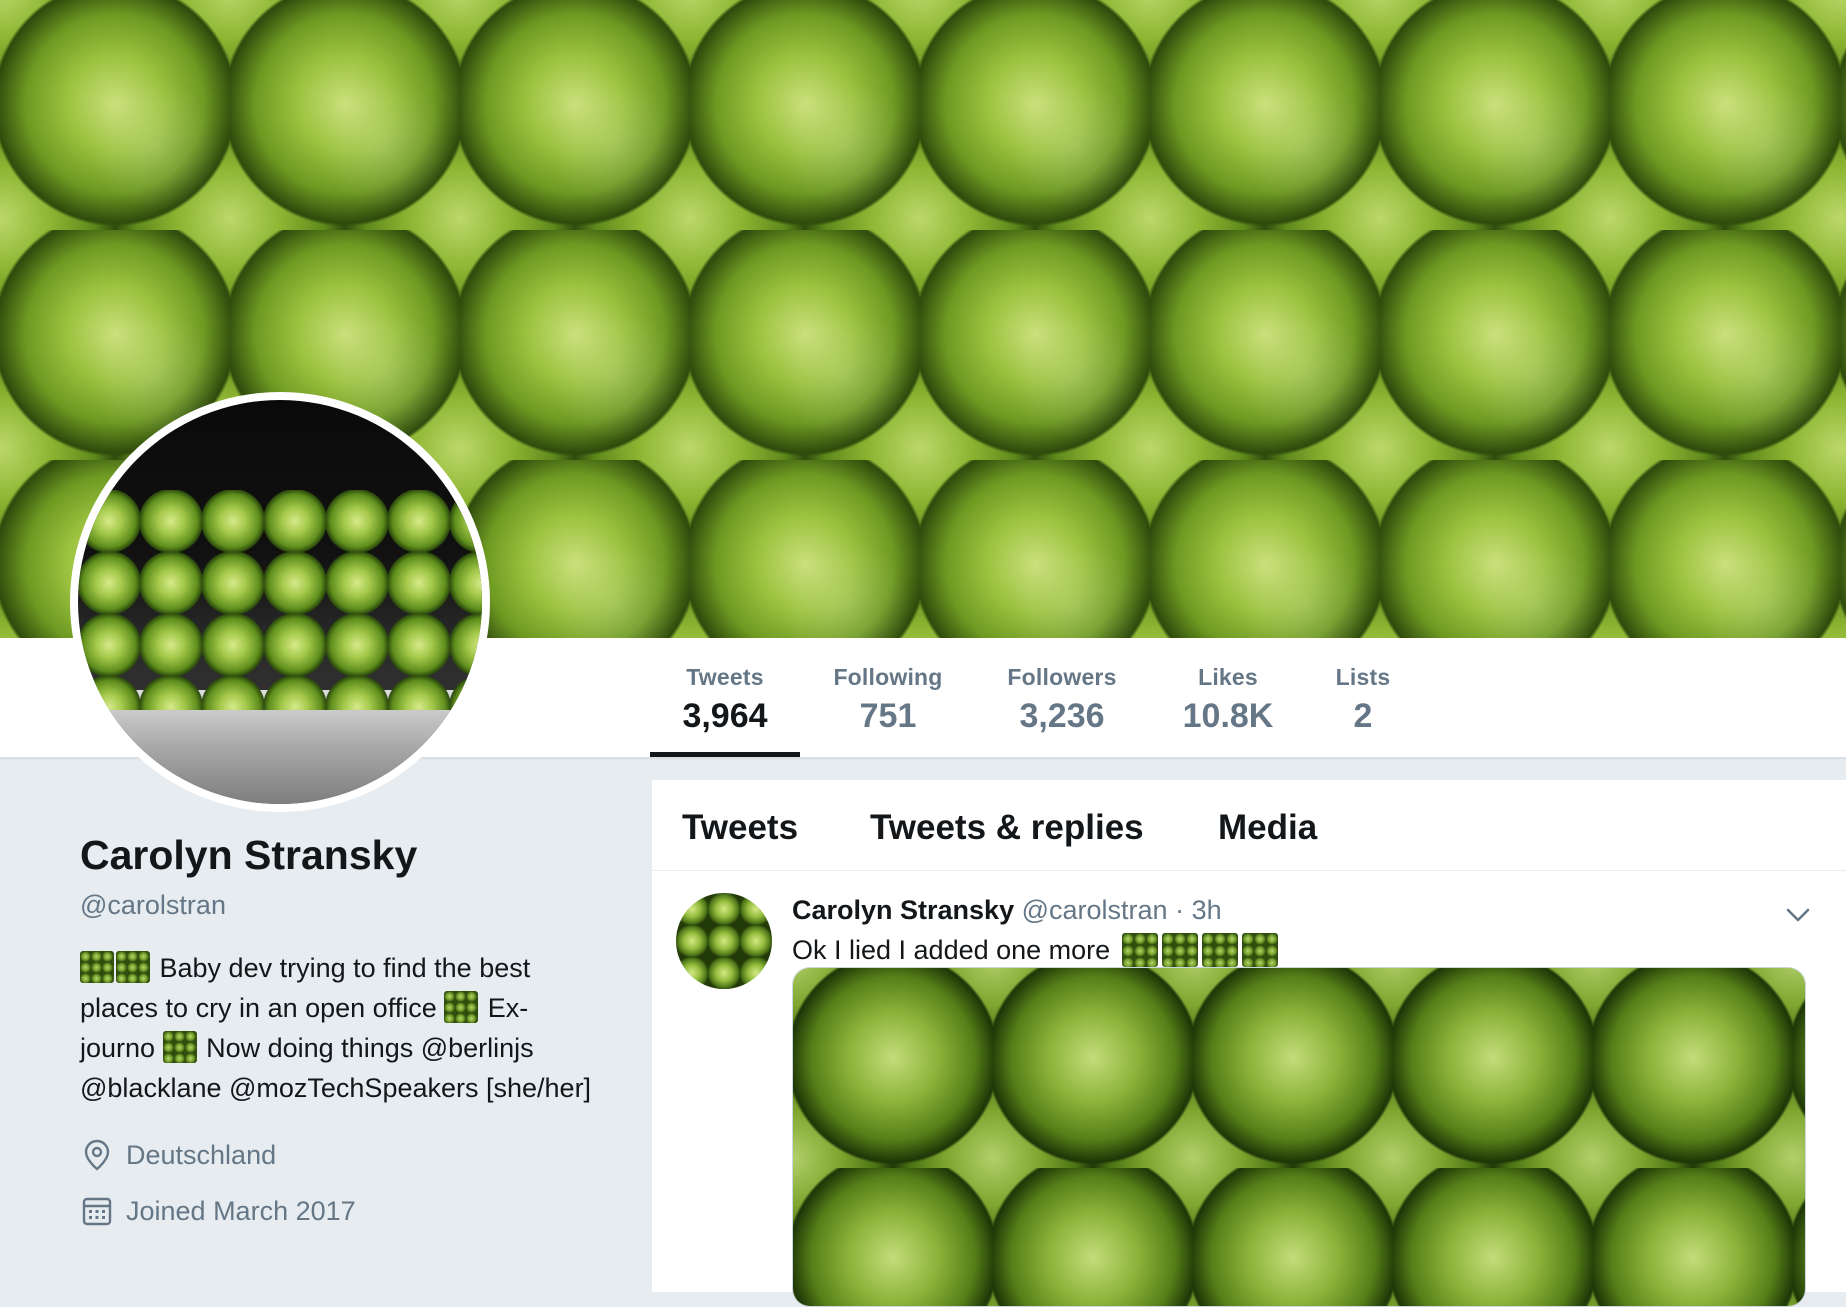 The height and width of the screenshot is (1307, 1846). Describe the element at coordinates (1363, 677) in the screenshot. I see `stat-label: Lists` at that location.